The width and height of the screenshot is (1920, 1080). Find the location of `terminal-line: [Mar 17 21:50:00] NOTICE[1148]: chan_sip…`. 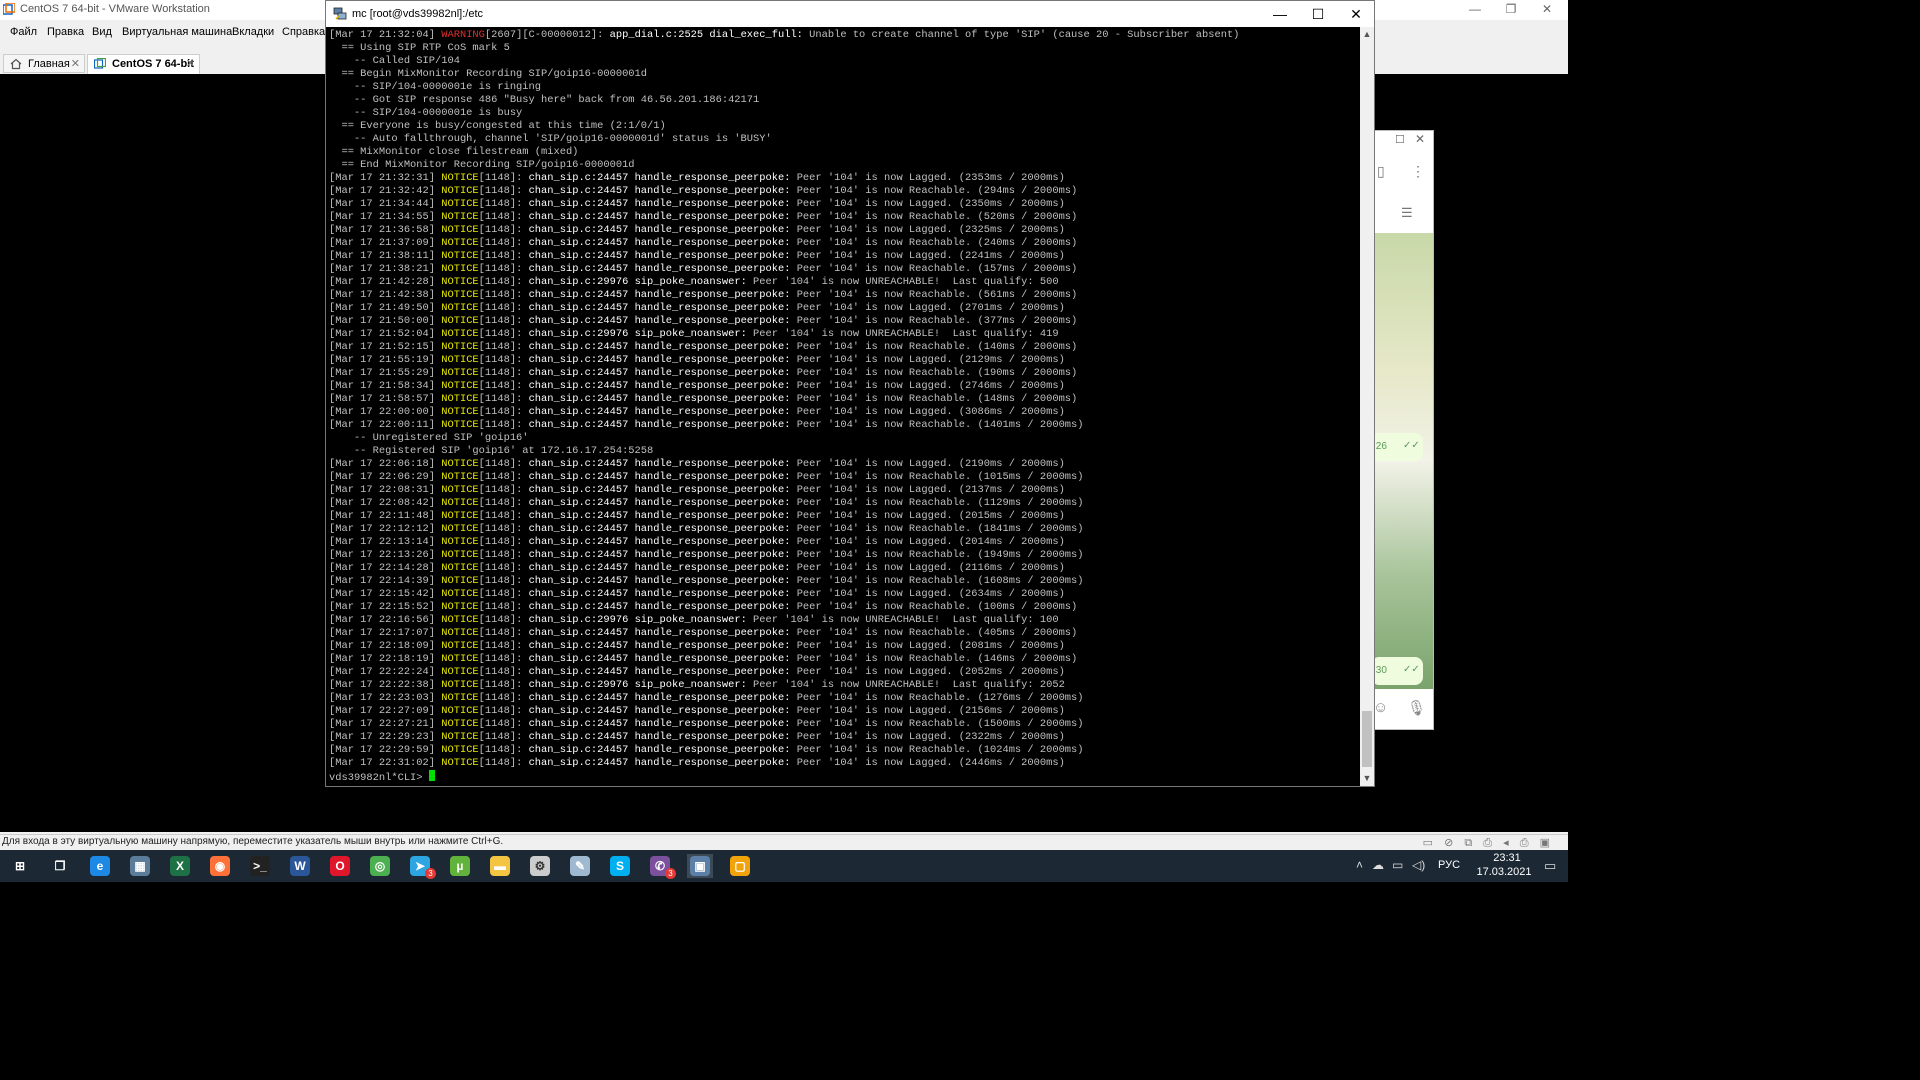

terminal-line: [Mar 17 21:50:00] NOTICE[1148]: chan_sip… is located at coordinates (844, 321).